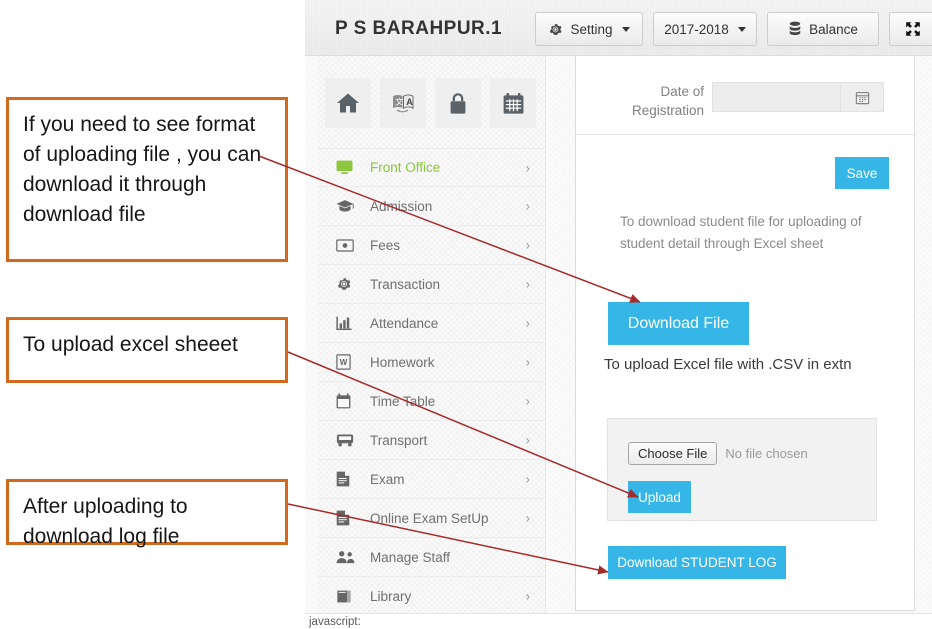 Image resolution: width=932 pixels, height=629 pixels. What do you see at coordinates (347, 596) in the screenshot?
I see `book-icon` at bounding box center [347, 596].